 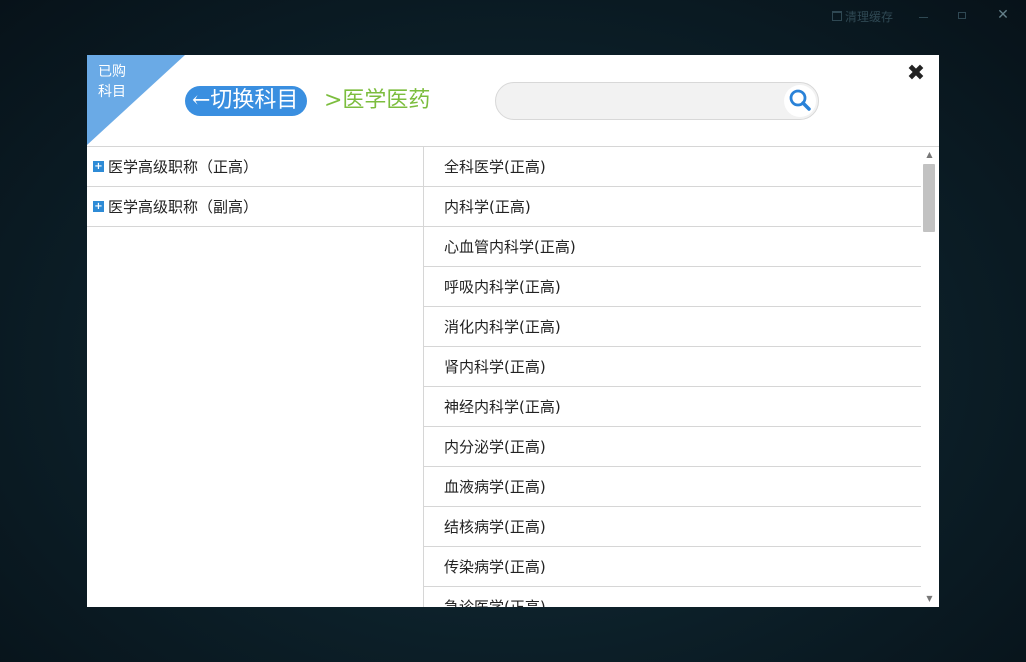 What do you see at coordinates (869, 16) in the screenshot?
I see `clear-cache-label: 清理缓存` at bounding box center [869, 16].